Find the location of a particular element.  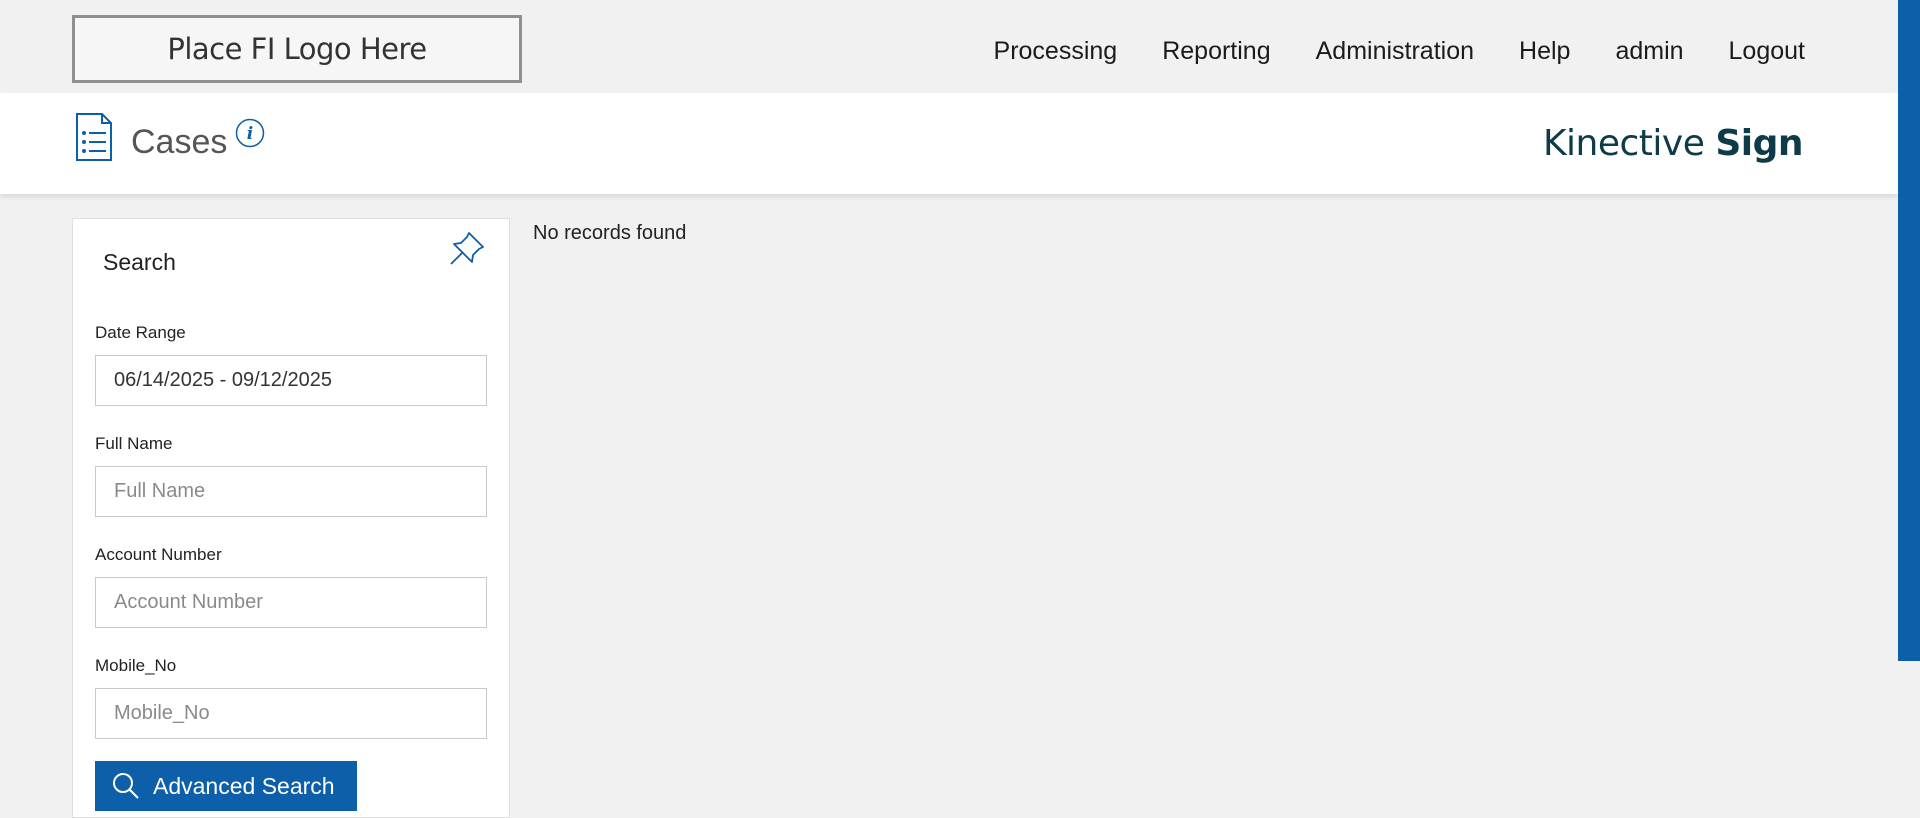

page-header: Cases i Kinective Sign is located at coordinates (949, 143).